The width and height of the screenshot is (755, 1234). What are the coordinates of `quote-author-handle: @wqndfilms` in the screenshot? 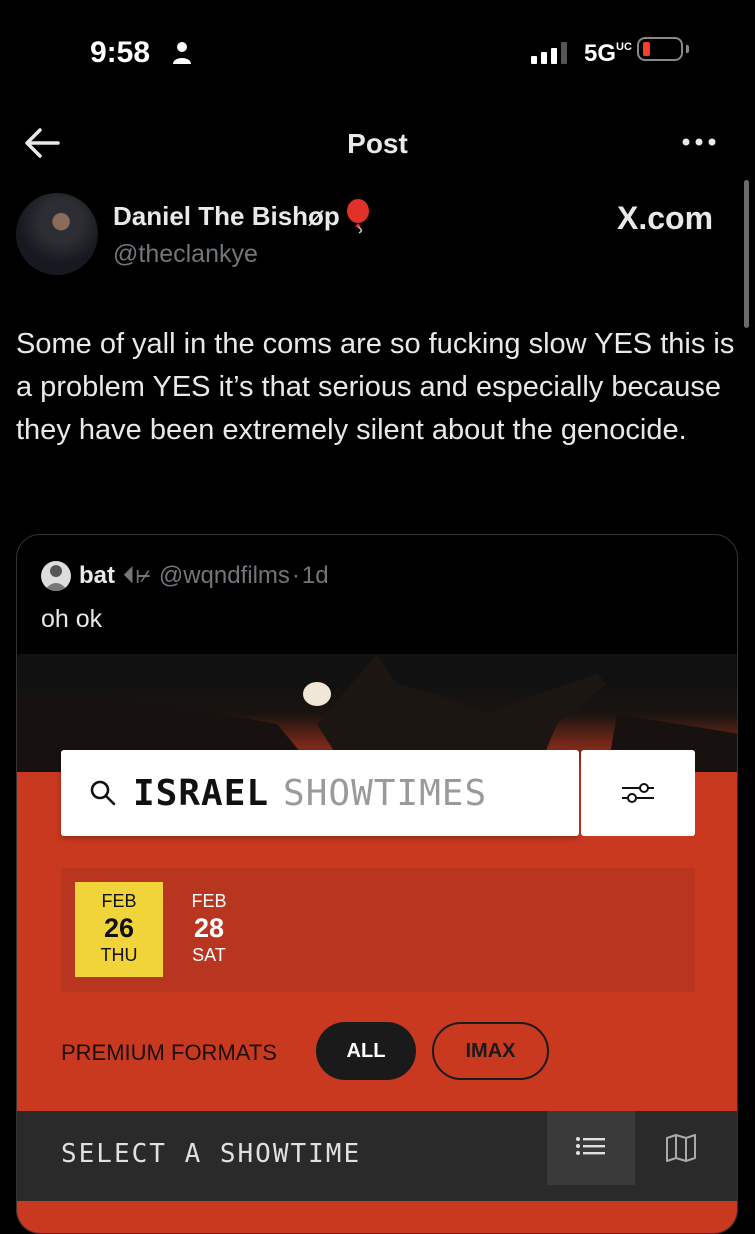 It's located at (224, 576).